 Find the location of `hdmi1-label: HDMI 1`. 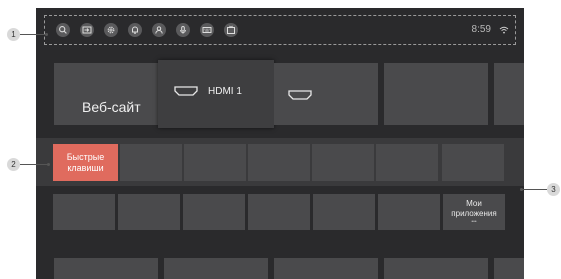

hdmi1-label: HDMI 1 is located at coordinates (225, 91).